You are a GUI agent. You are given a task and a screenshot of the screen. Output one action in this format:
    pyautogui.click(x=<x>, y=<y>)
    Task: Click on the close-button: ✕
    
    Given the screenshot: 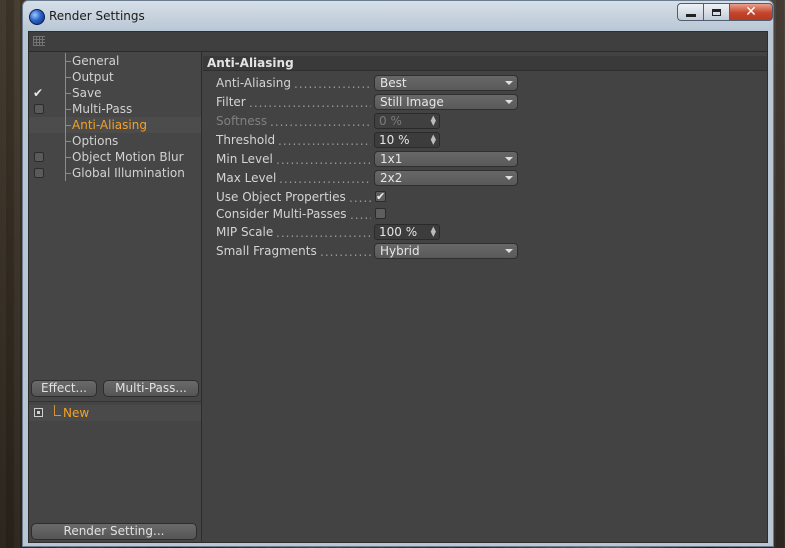 What is the action you would take?
    pyautogui.click(x=751, y=12)
    